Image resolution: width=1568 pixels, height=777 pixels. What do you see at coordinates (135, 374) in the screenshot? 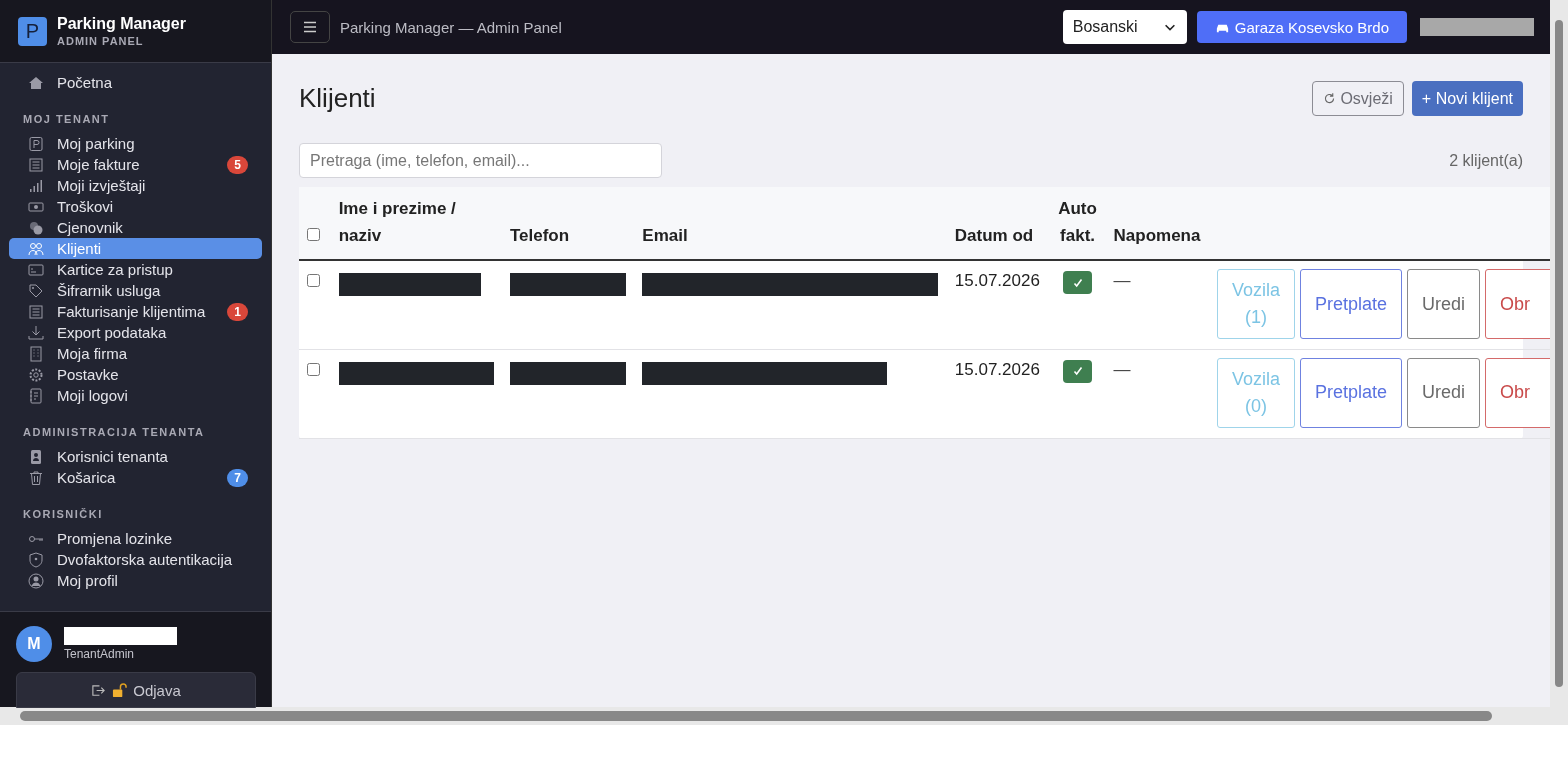
I see `sidebar-item: Postavke` at bounding box center [135, 374].